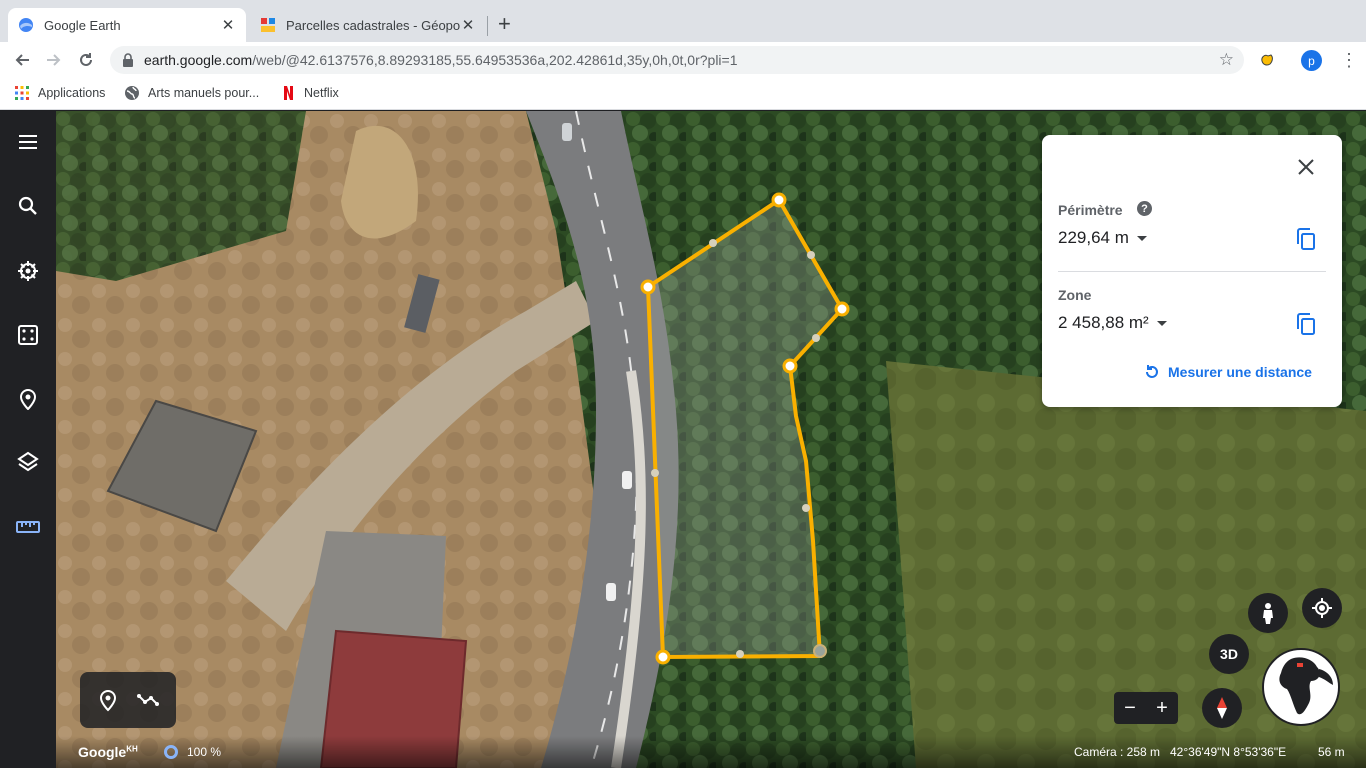 The width and height of the screenshot is (1366, 768). I want to click on panel-divider, so click(1192, 271).